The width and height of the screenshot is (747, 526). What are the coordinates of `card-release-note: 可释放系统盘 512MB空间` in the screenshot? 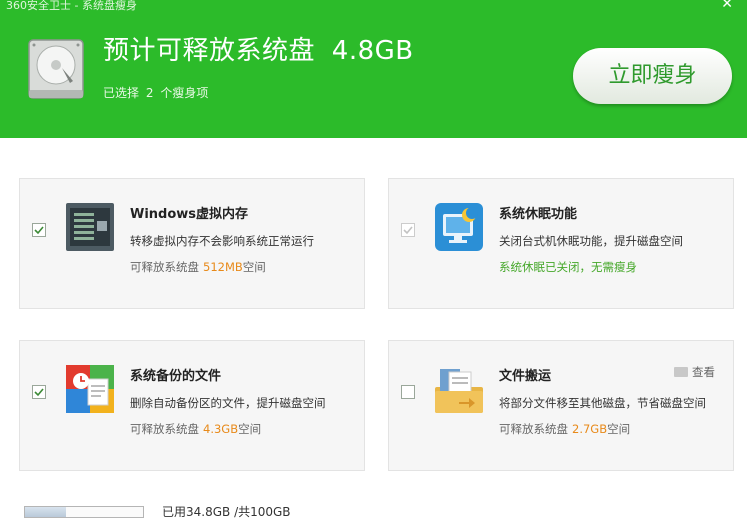 It's located at (198, 267).